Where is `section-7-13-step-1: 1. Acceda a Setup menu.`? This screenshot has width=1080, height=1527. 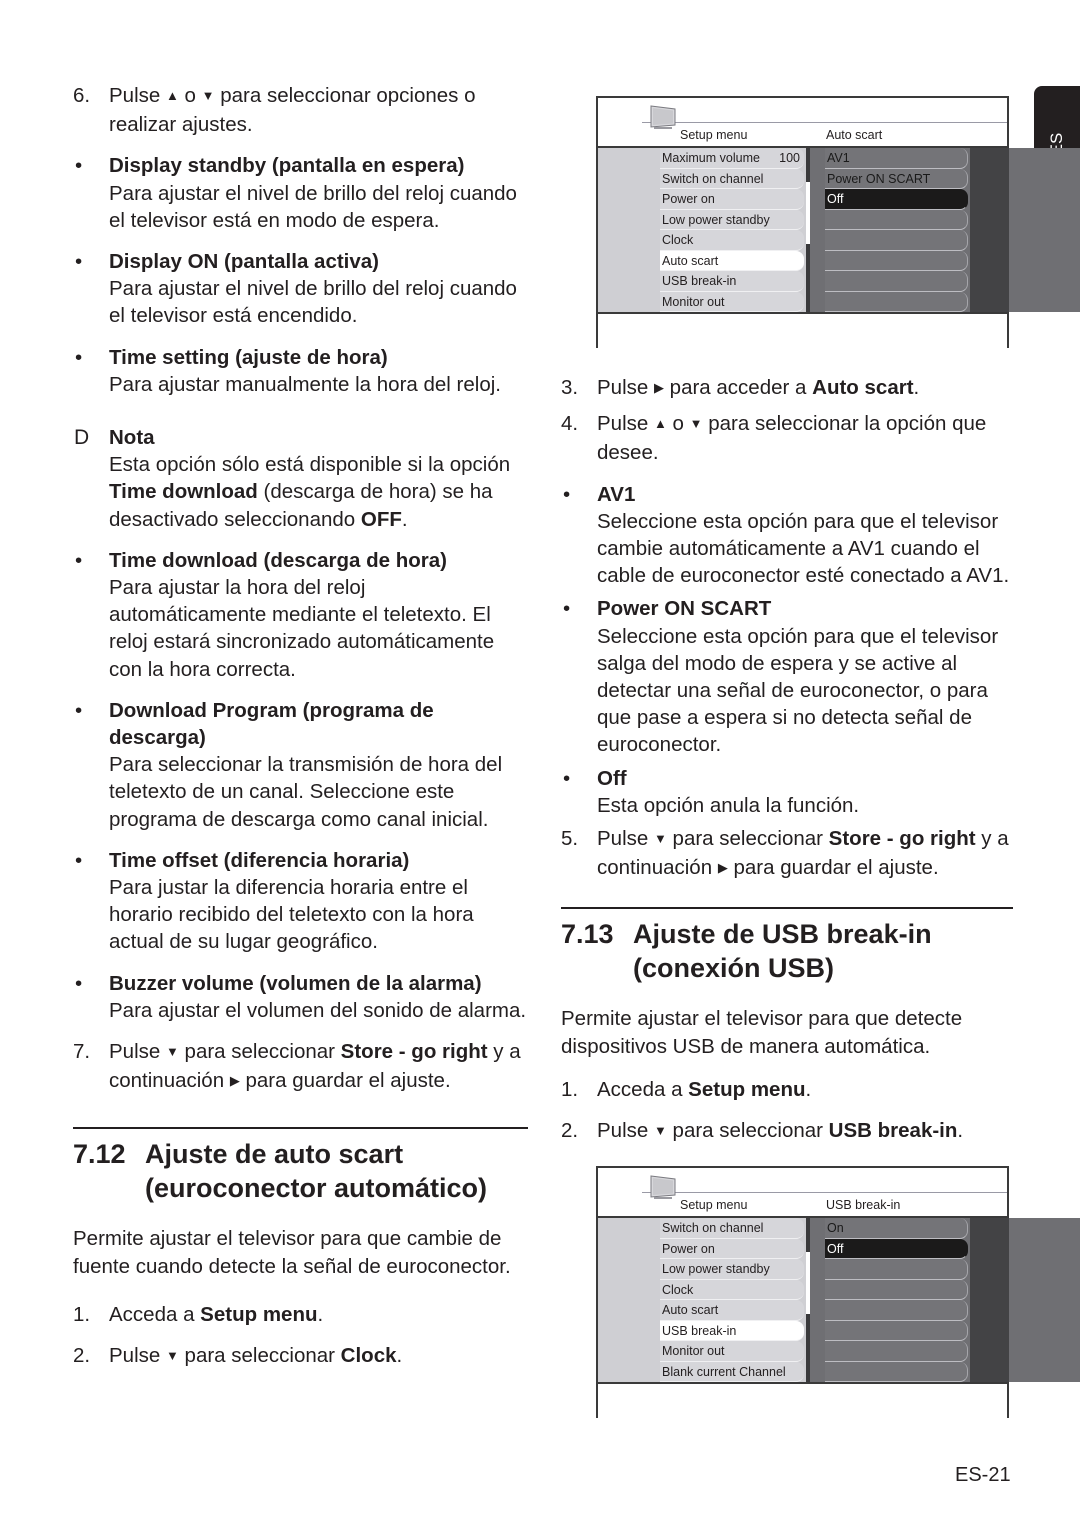 section-7-13-step-1: 1. Acceda a Setup menu. is located at coordinates (787, 1089).